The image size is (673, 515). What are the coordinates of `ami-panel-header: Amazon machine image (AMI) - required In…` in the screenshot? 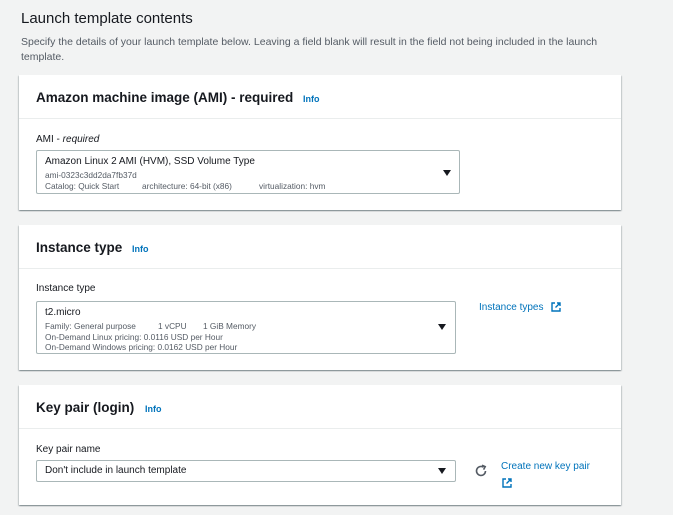 It's located at (320, 97).